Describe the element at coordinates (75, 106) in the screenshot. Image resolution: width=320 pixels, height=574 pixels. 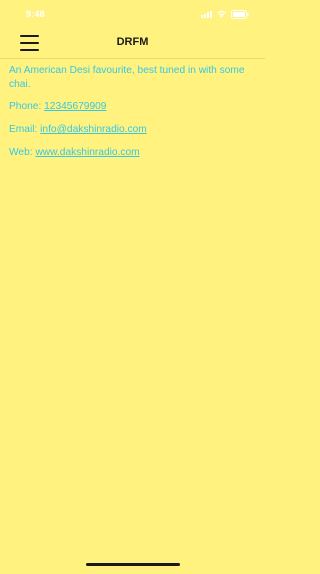
I see `phone-link: 12345679909` at that location.